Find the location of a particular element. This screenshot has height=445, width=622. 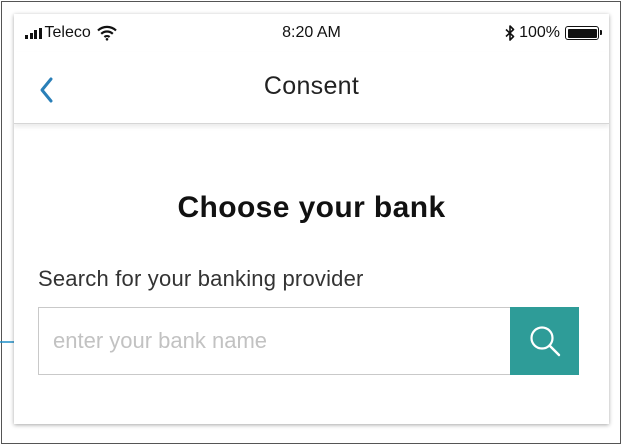

search-label: Search for your banking provider is located at coordinates (201, 278).